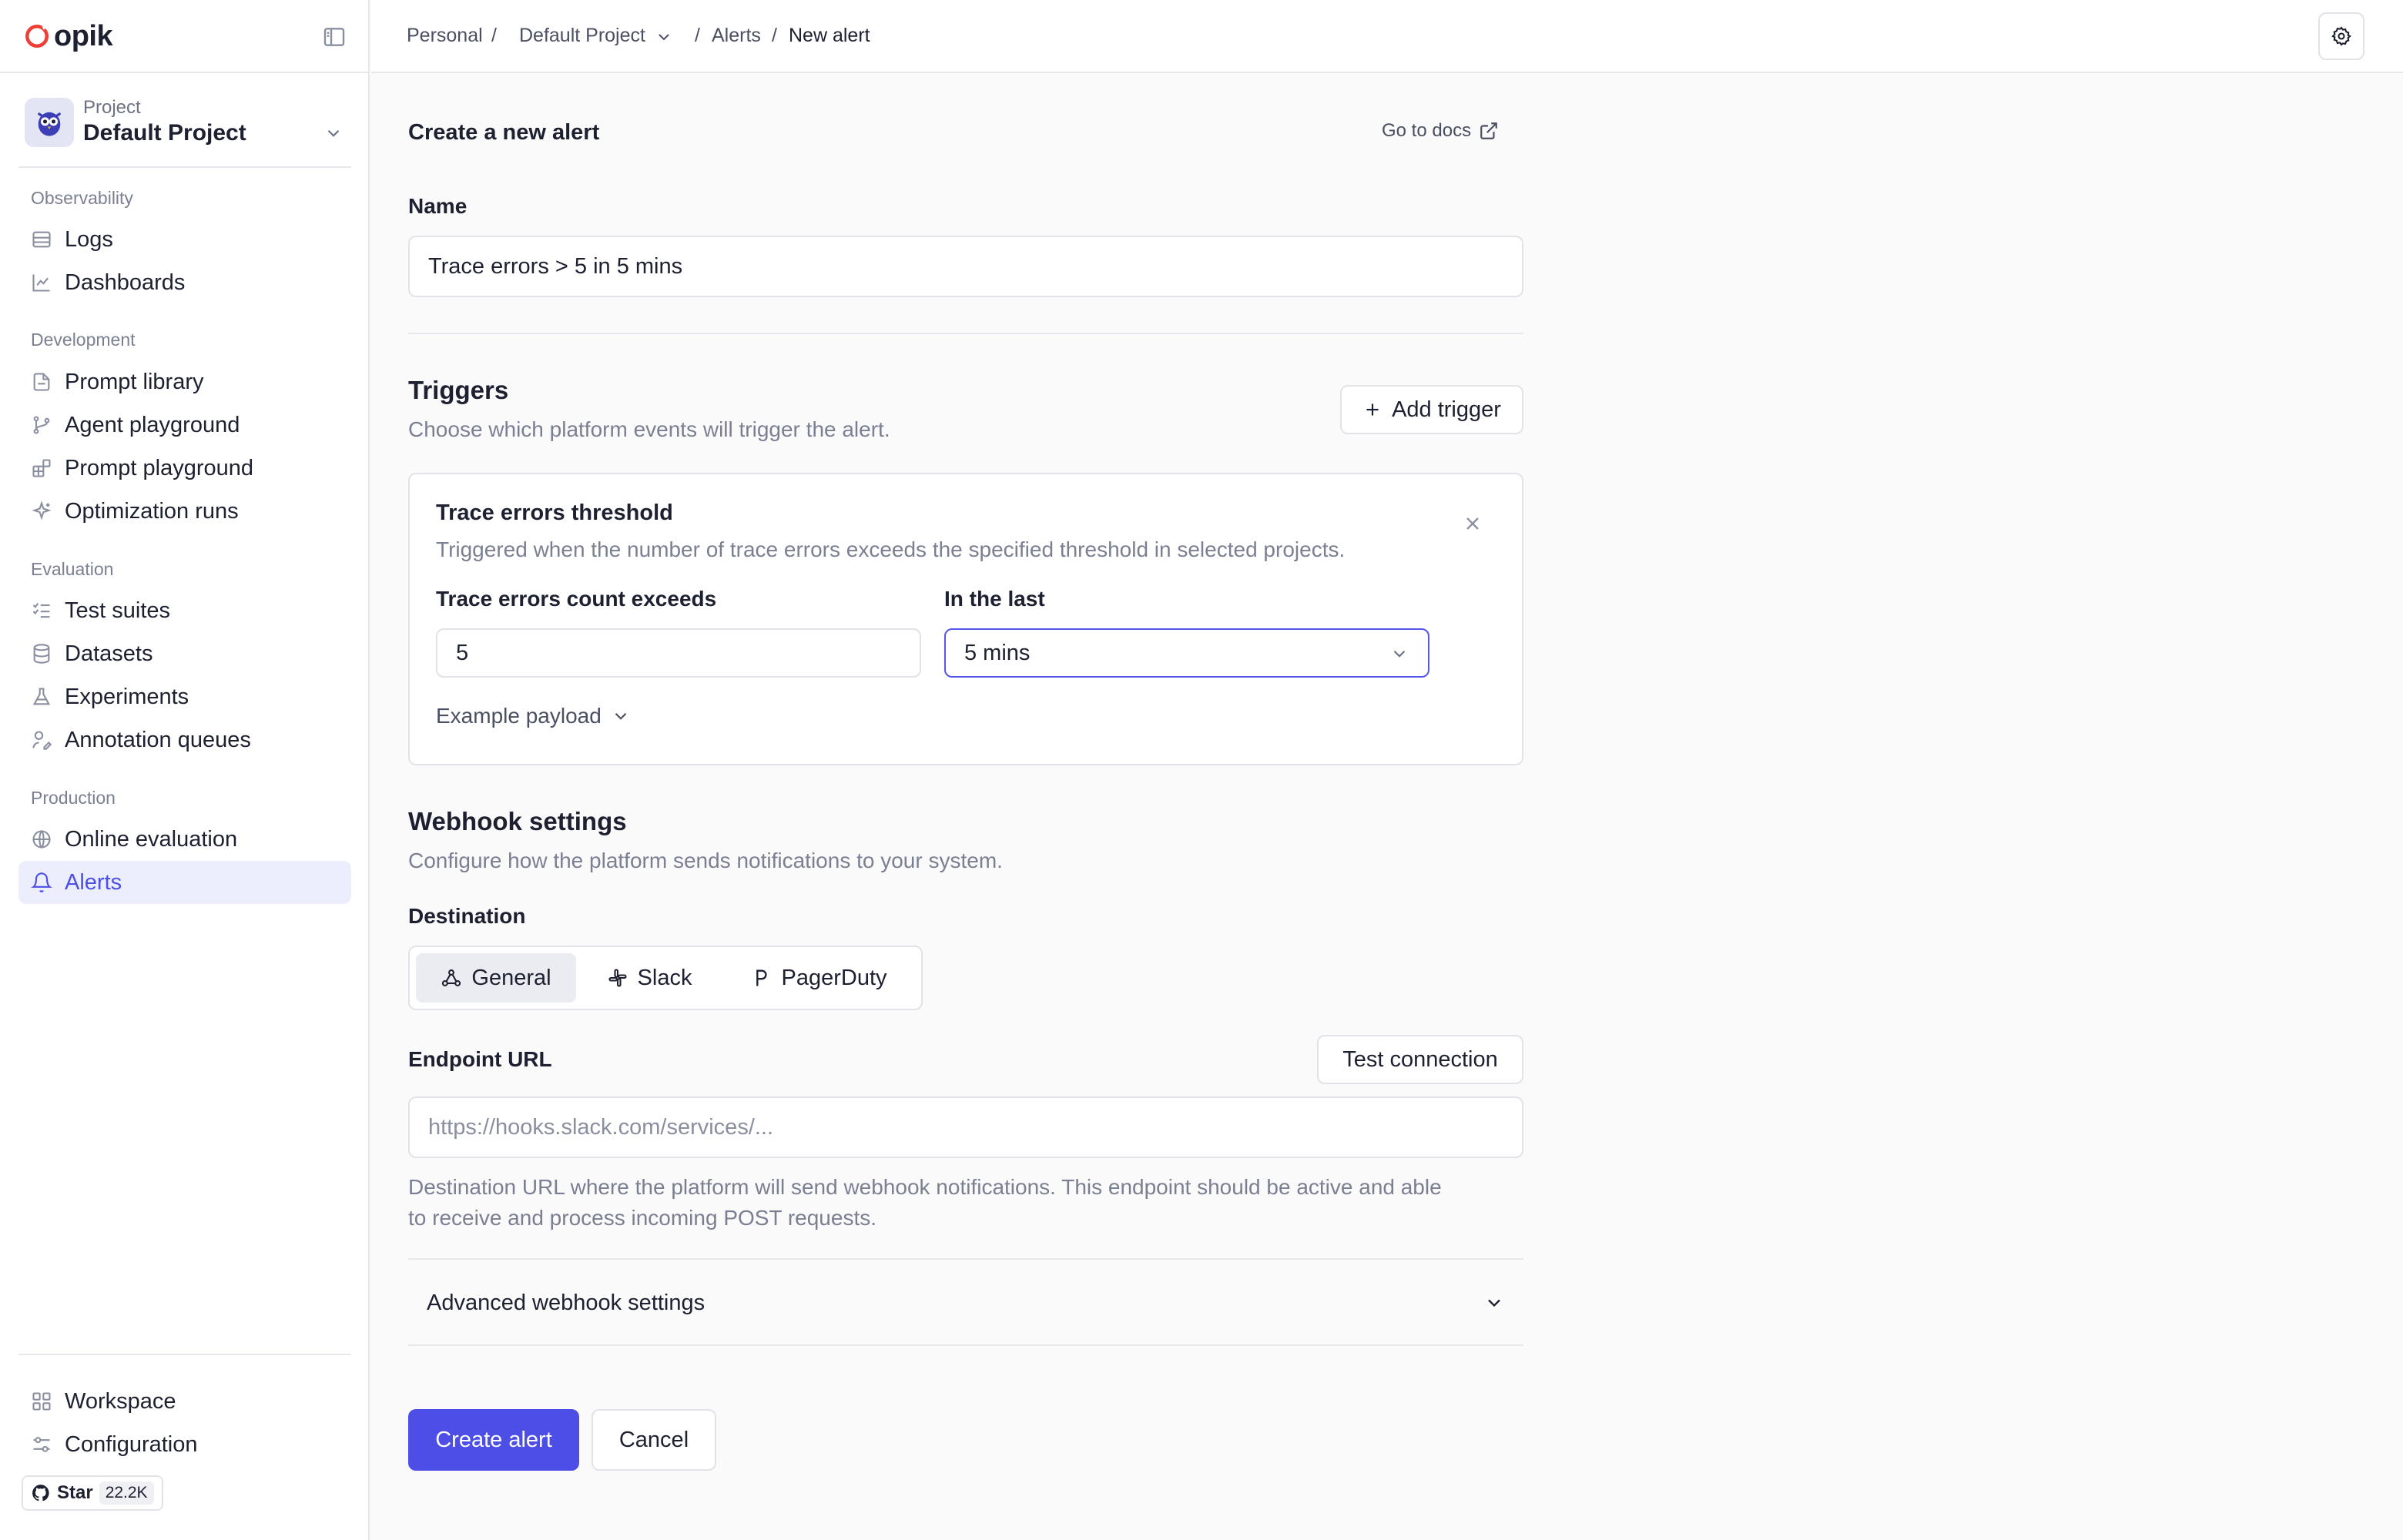  I want to click on pagerduty-icon, so click(761, 978).